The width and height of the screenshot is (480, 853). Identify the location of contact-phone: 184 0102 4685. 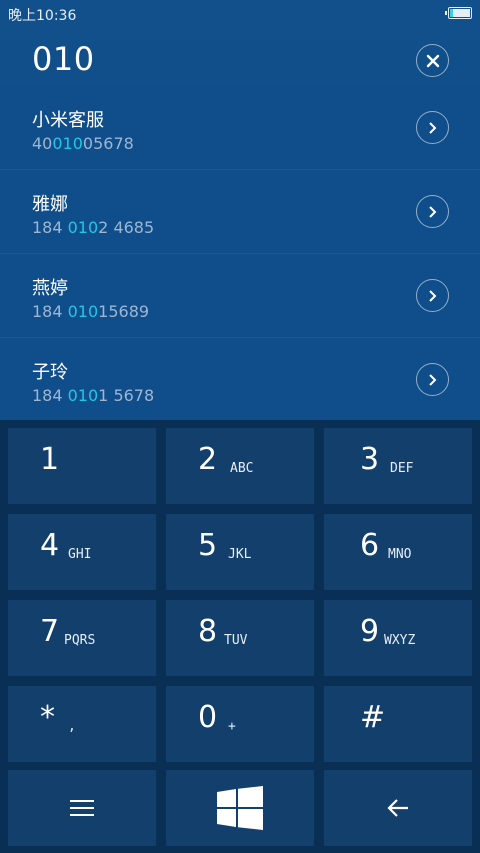
(93, 227).